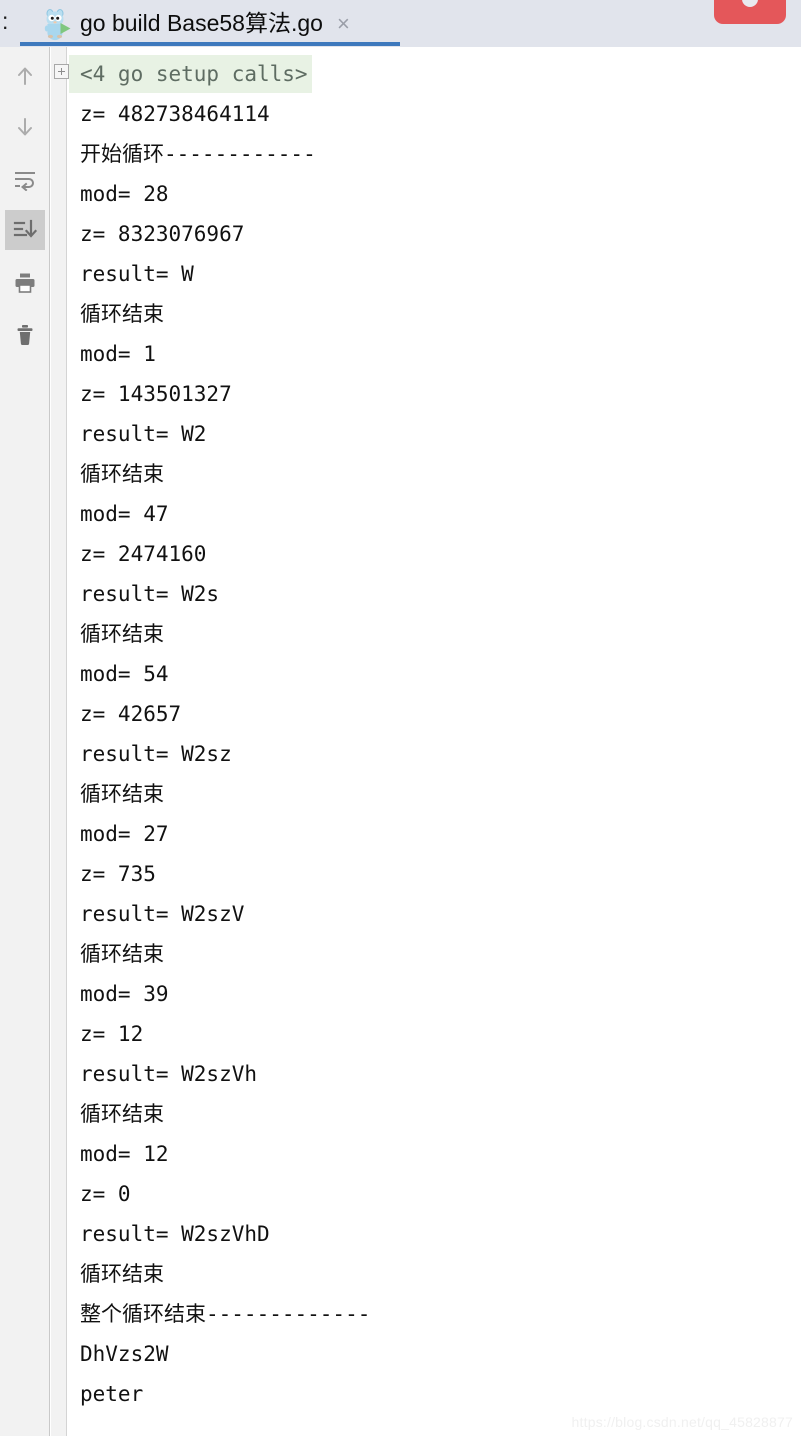 The image size is (801, 1436). Describe the element at coordinates (434, 74) in the screenshot. I see `folded-line-row: <4 go setup calls>` at that location.